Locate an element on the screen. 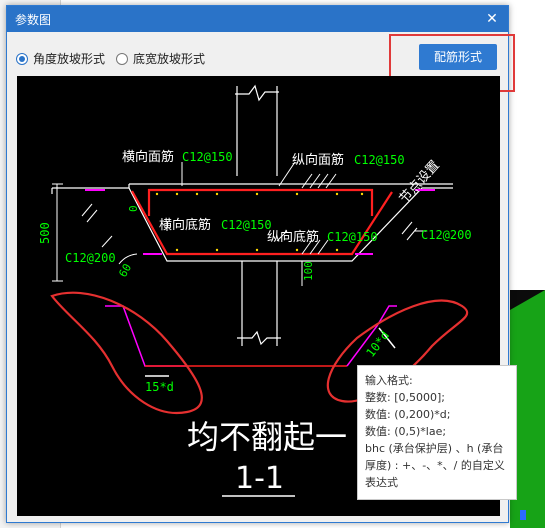 Image resolution: width=545 pixels, height=528 pixels. long-bottom-label: 纵向底筋 is located at coordinates (293, 237).